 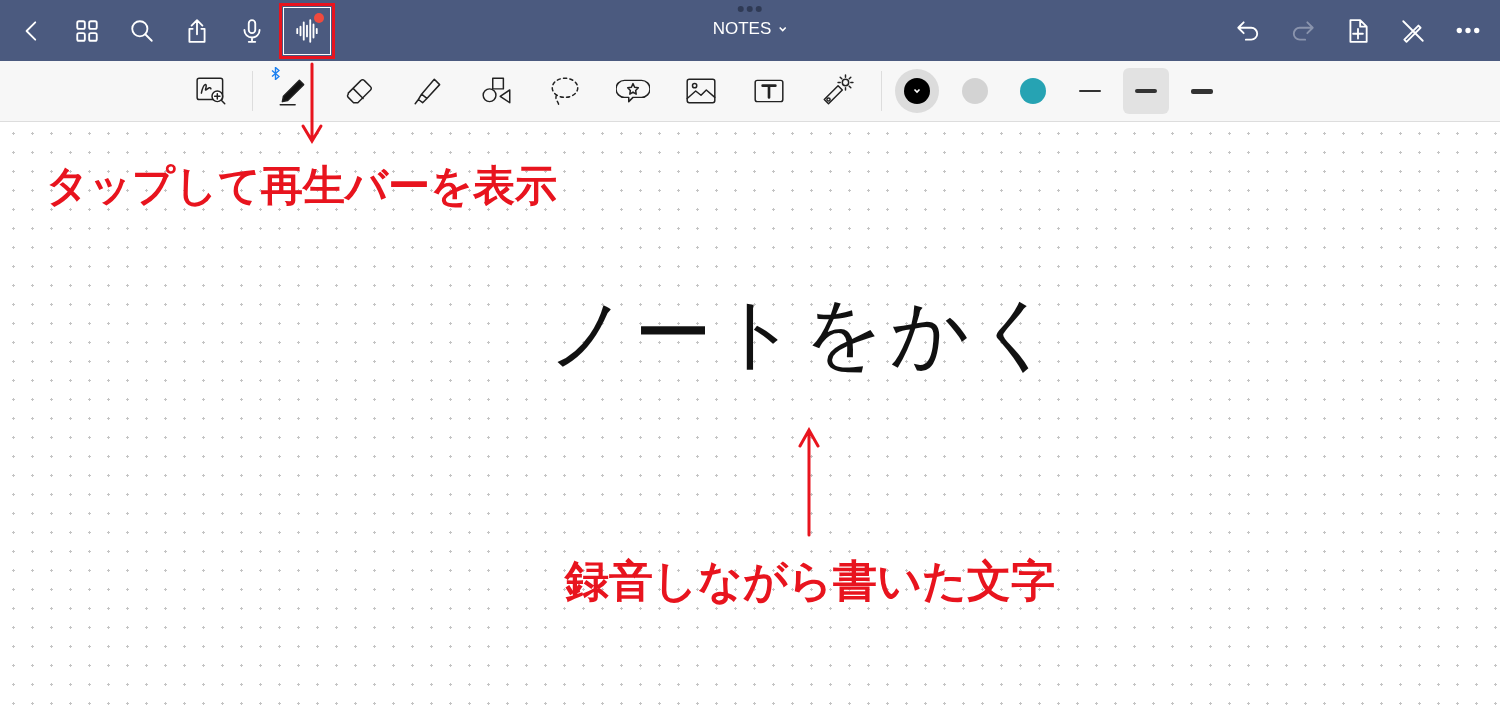 What do you see at coordinates (1468, 30) in the screenshot?
I see `more-icon` at bounding box center [1468, 30].